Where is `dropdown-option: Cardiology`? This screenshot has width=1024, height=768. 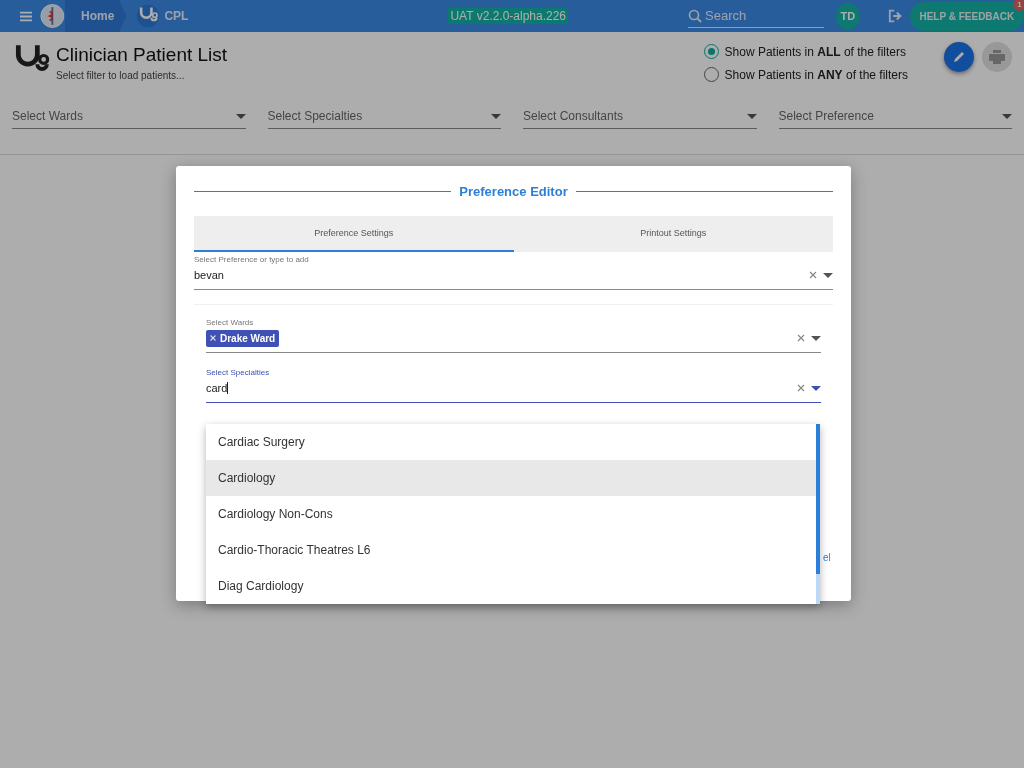 dropdown-option: Cardiology is located at coordinates (511, 478).